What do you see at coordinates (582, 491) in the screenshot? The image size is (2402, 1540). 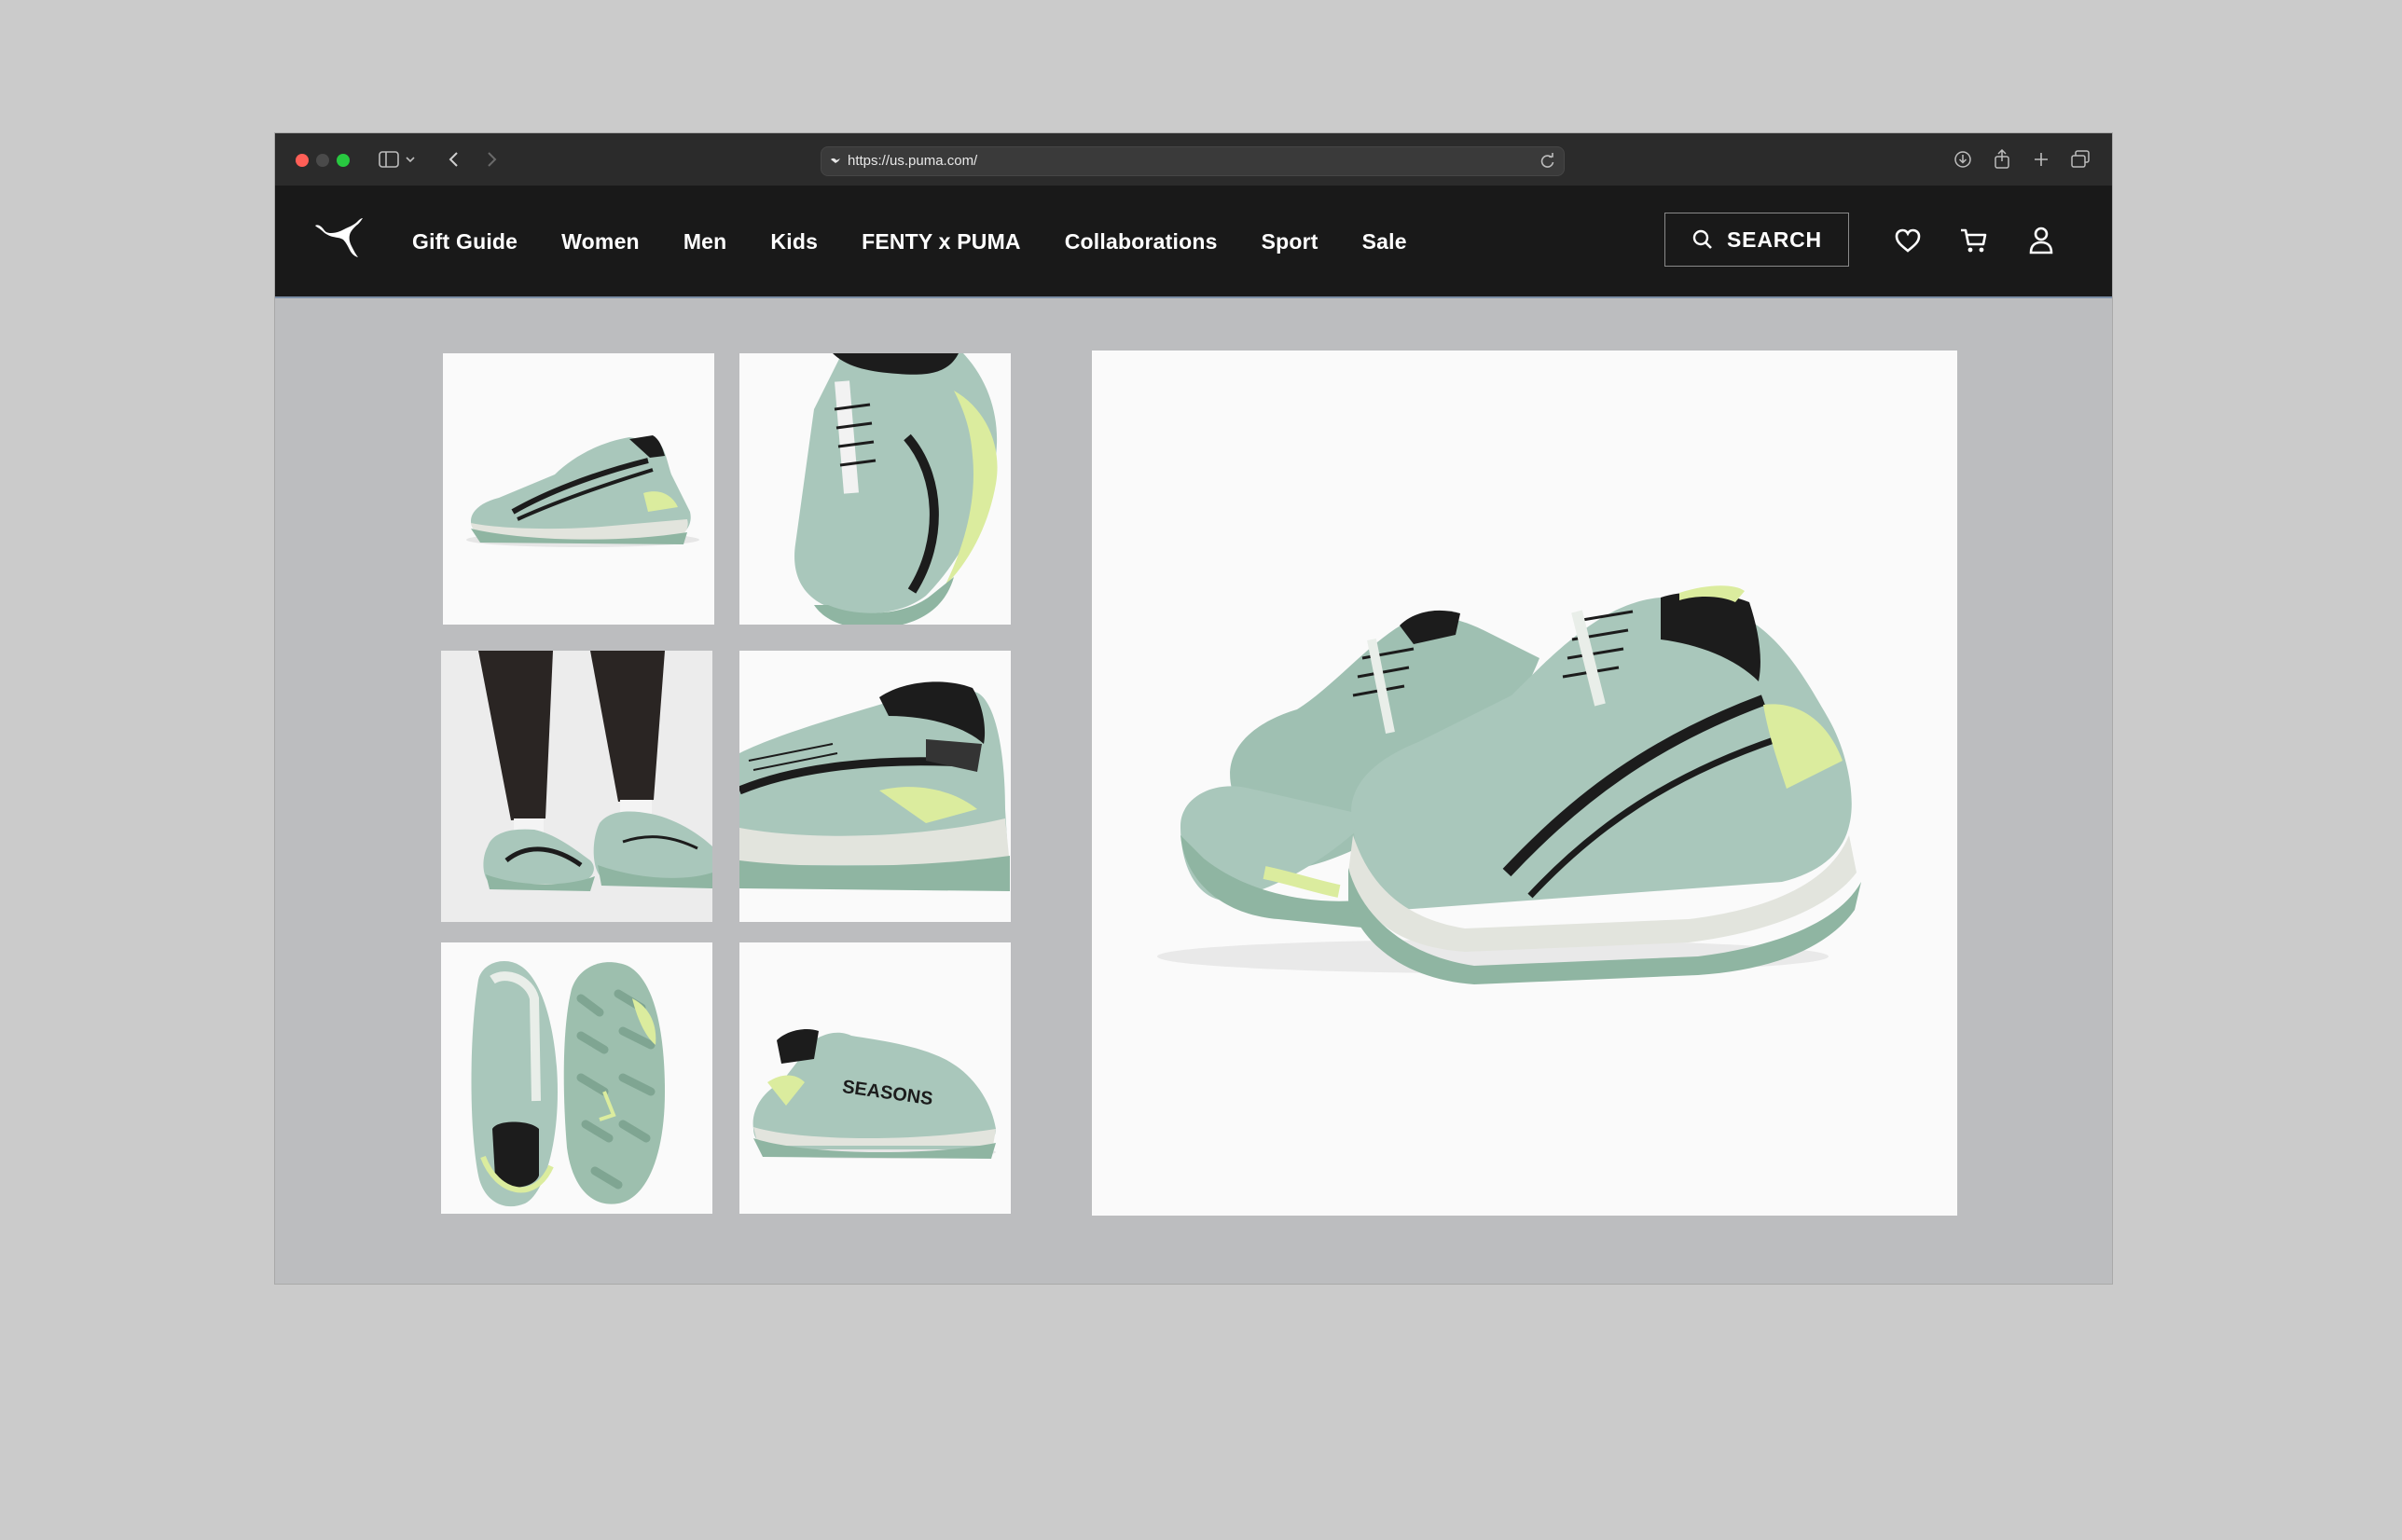 I see `shoe-side-image` at bounding box center [582, 491].